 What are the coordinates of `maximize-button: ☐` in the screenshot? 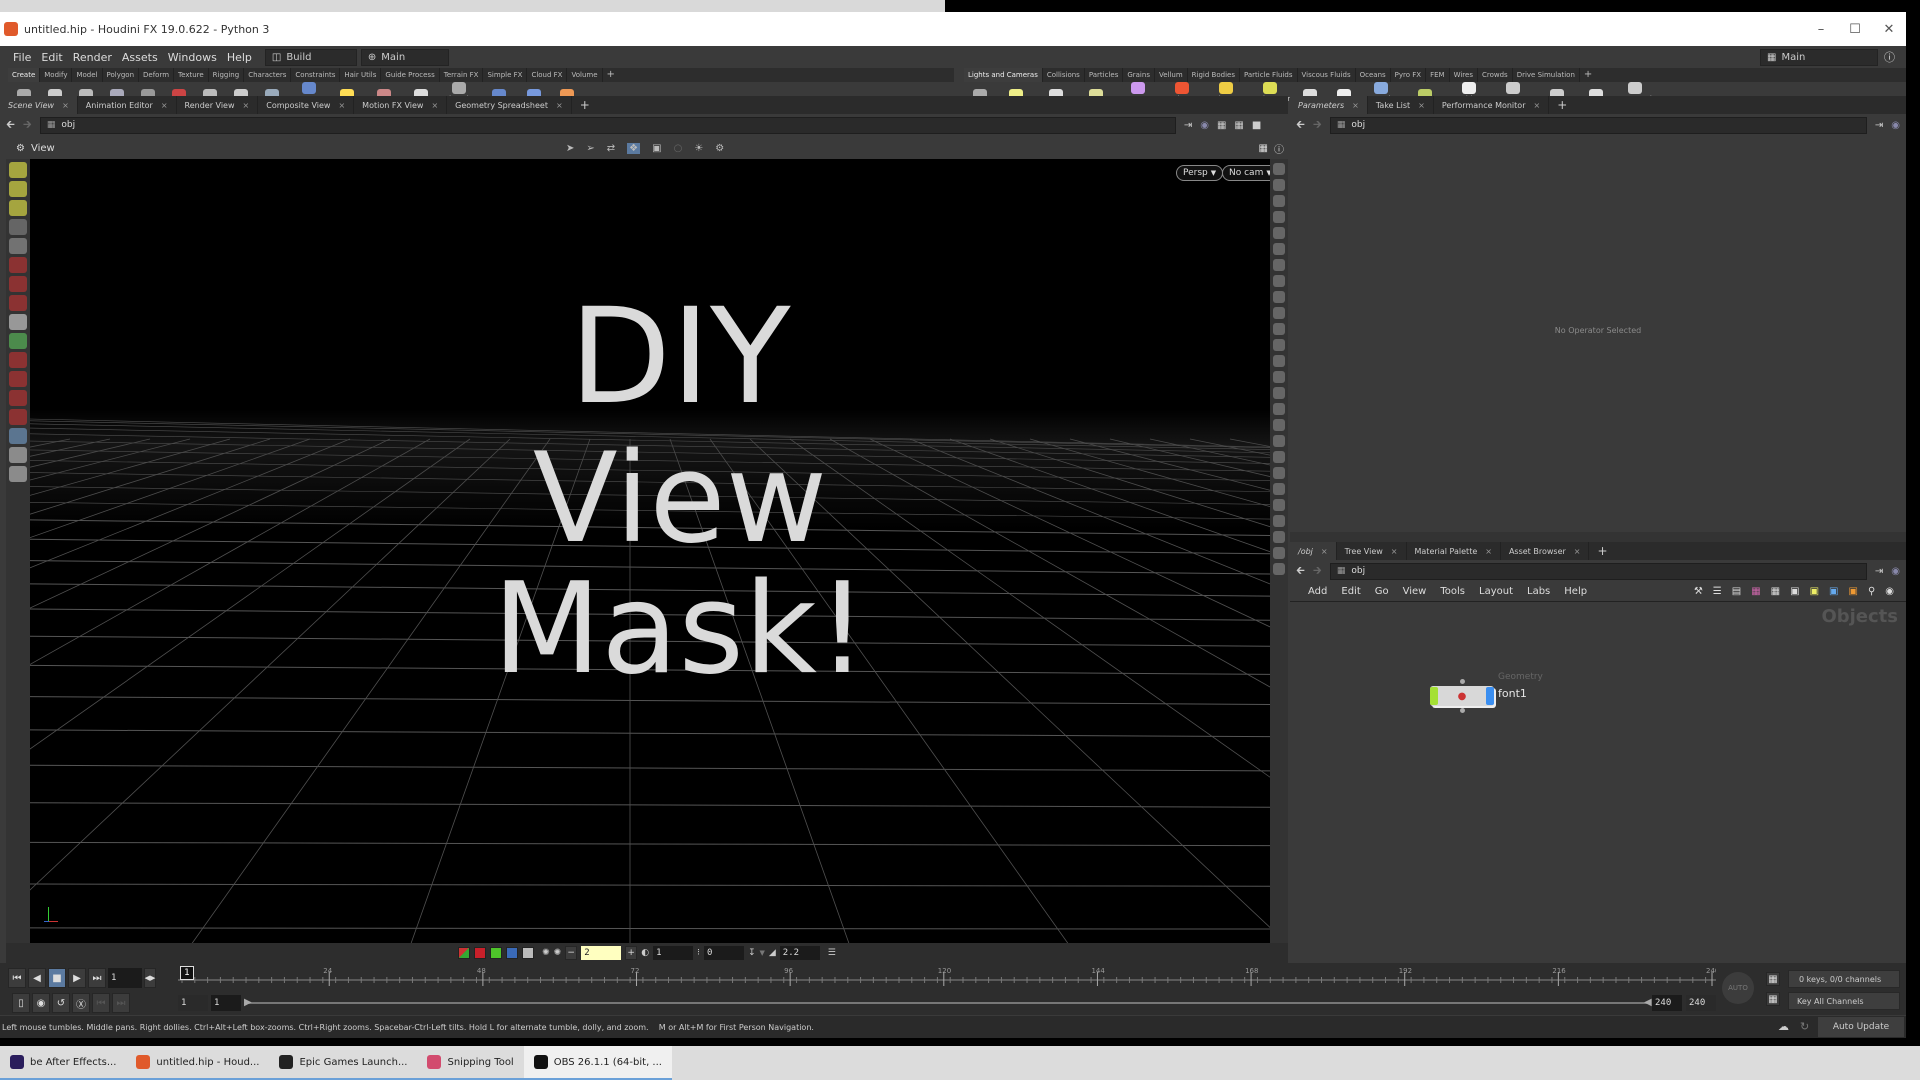 It's located at (1855, 29).